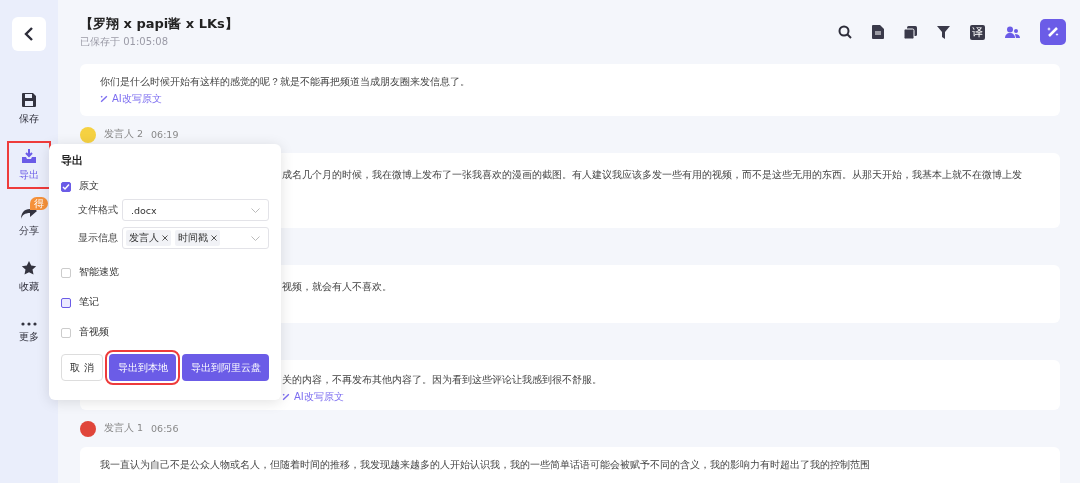 The width and height of the screenshot is (1080, 483). I want to click on cancel-button: 取 消, so click(82, 367).